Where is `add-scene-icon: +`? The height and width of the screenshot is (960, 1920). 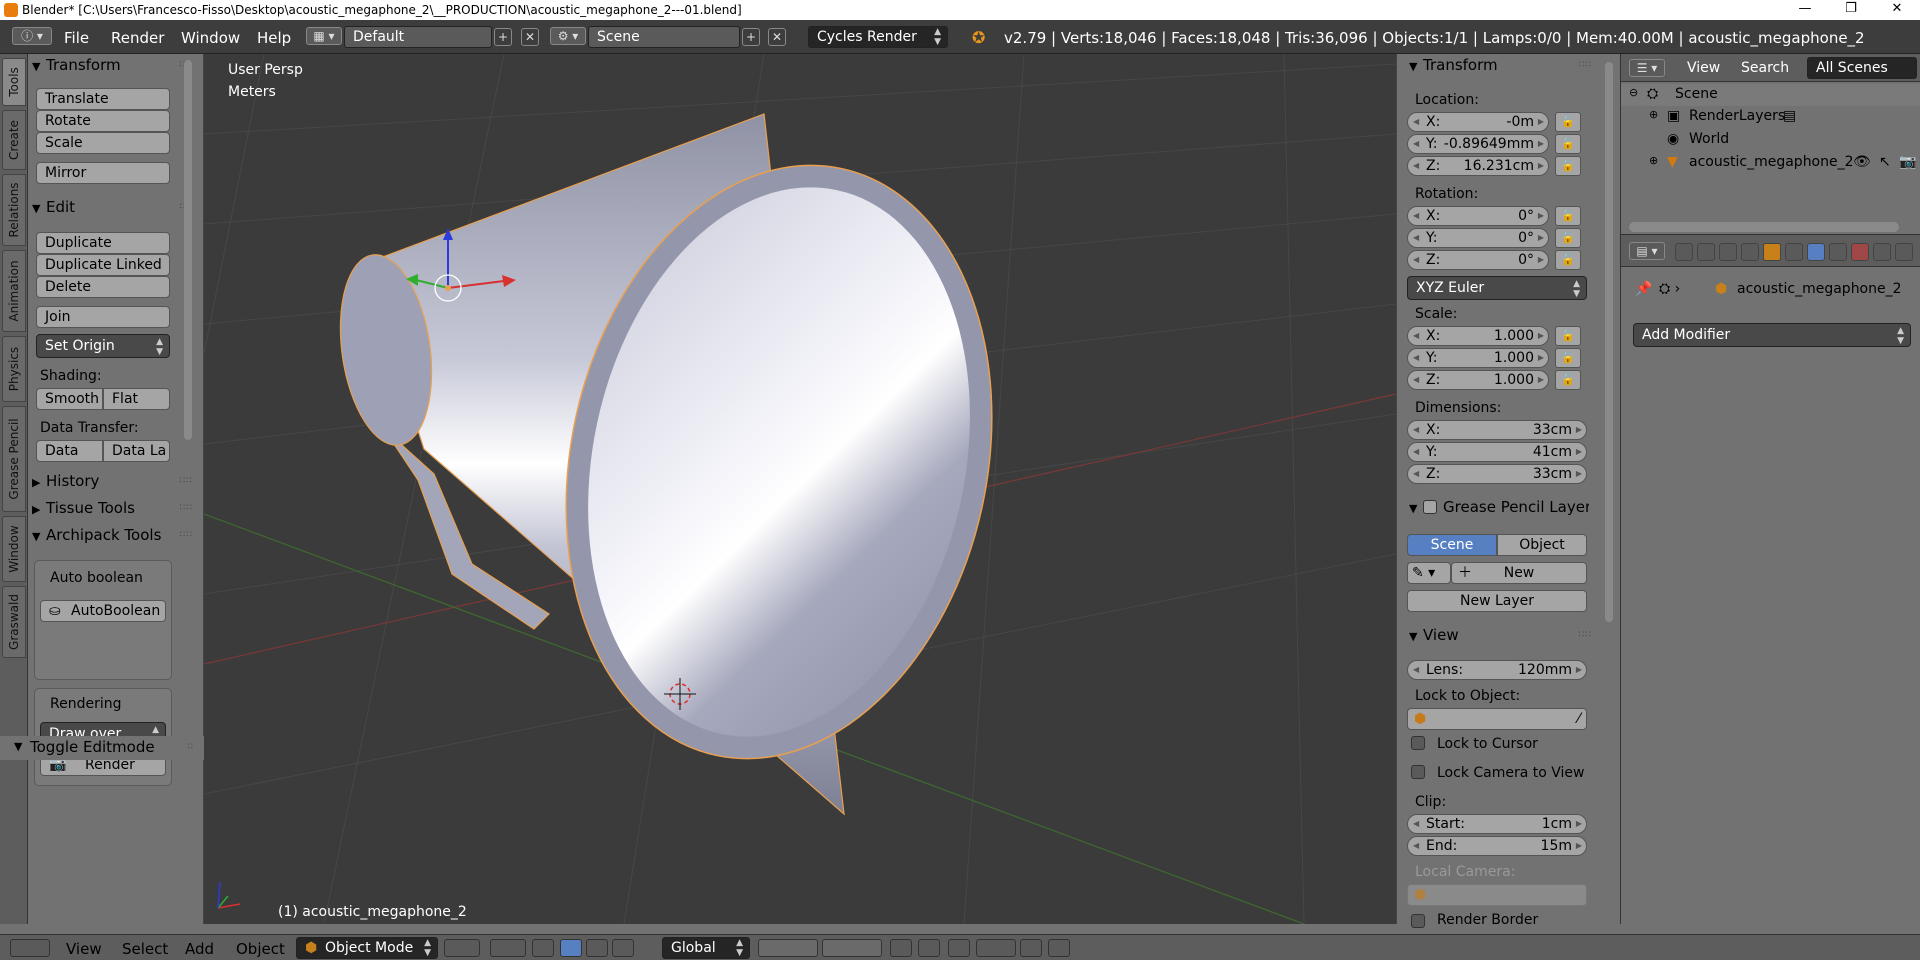
add-scene-icon: + is located at coordinates (751, 37).